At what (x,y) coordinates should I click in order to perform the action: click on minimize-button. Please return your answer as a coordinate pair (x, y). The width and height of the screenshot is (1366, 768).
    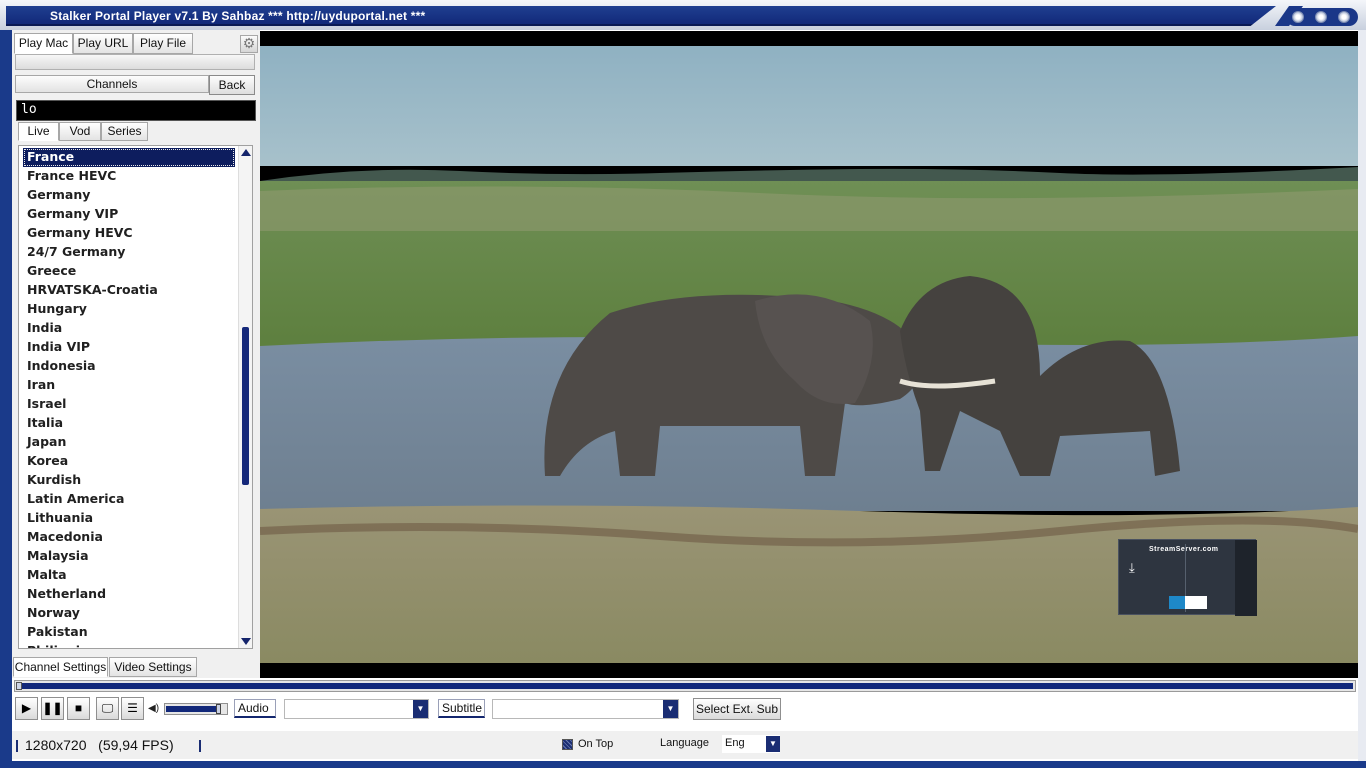
    Looking at the image, I should click on (1298, 17).